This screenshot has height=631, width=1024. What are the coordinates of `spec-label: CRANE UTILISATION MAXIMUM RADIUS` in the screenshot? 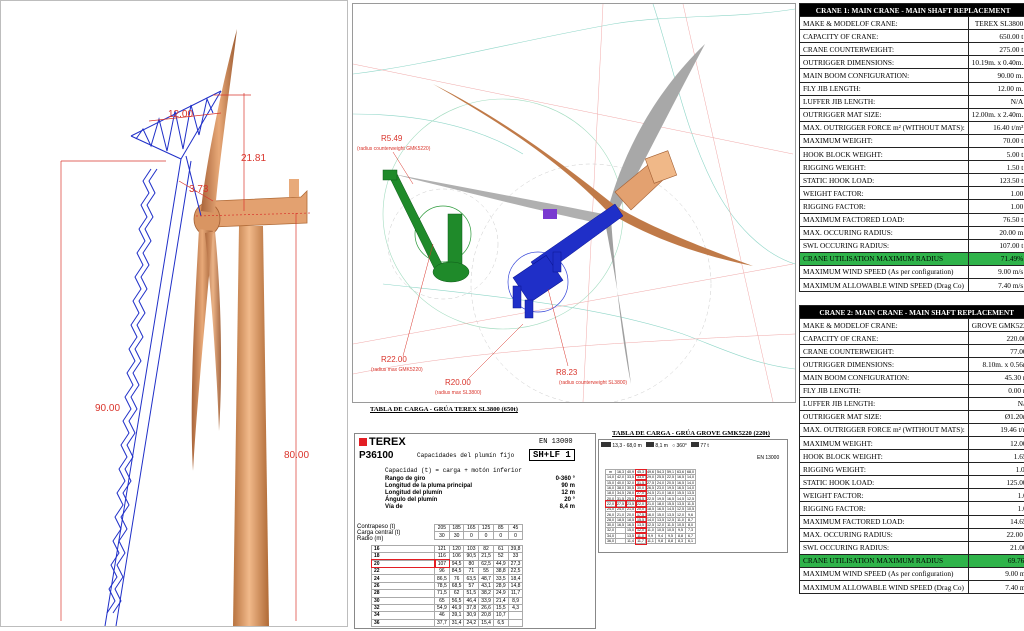 It's located at (884, 560).